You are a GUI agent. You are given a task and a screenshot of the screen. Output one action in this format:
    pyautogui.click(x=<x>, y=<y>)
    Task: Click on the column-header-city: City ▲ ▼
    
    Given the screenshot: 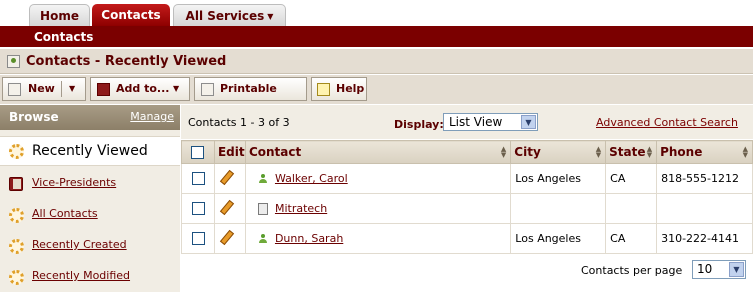 What is the action you would take?
    pyautogui.click(x=558, y=152)
    